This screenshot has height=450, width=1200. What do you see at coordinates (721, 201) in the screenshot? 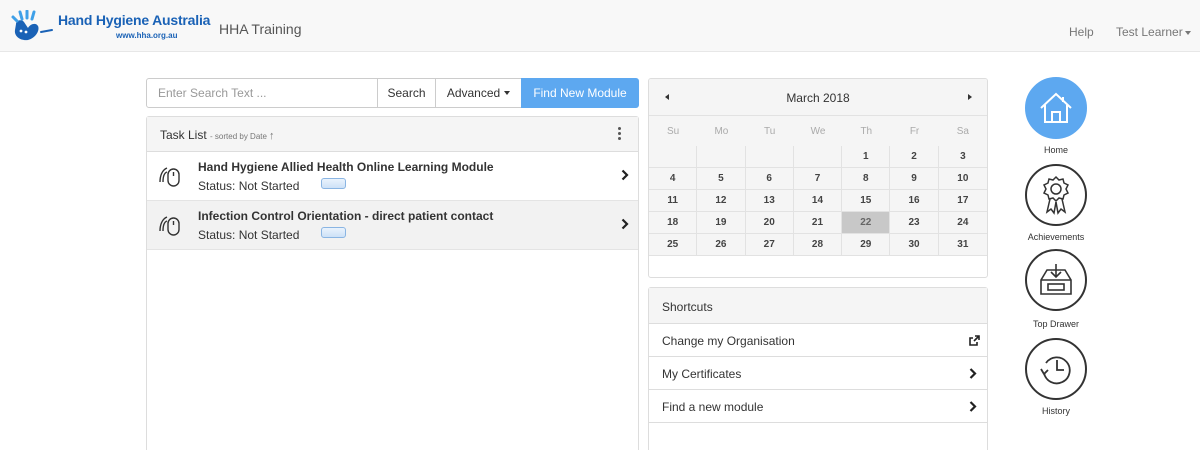
I see `calendar-day: 12` at bounding box center [721, 201].